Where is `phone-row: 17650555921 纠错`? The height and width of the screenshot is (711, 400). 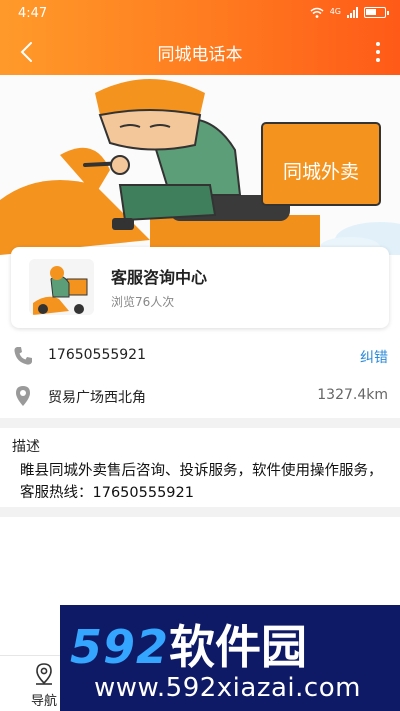
phone-row: 17650555921 纠错 is located at coordinates (200, 356).